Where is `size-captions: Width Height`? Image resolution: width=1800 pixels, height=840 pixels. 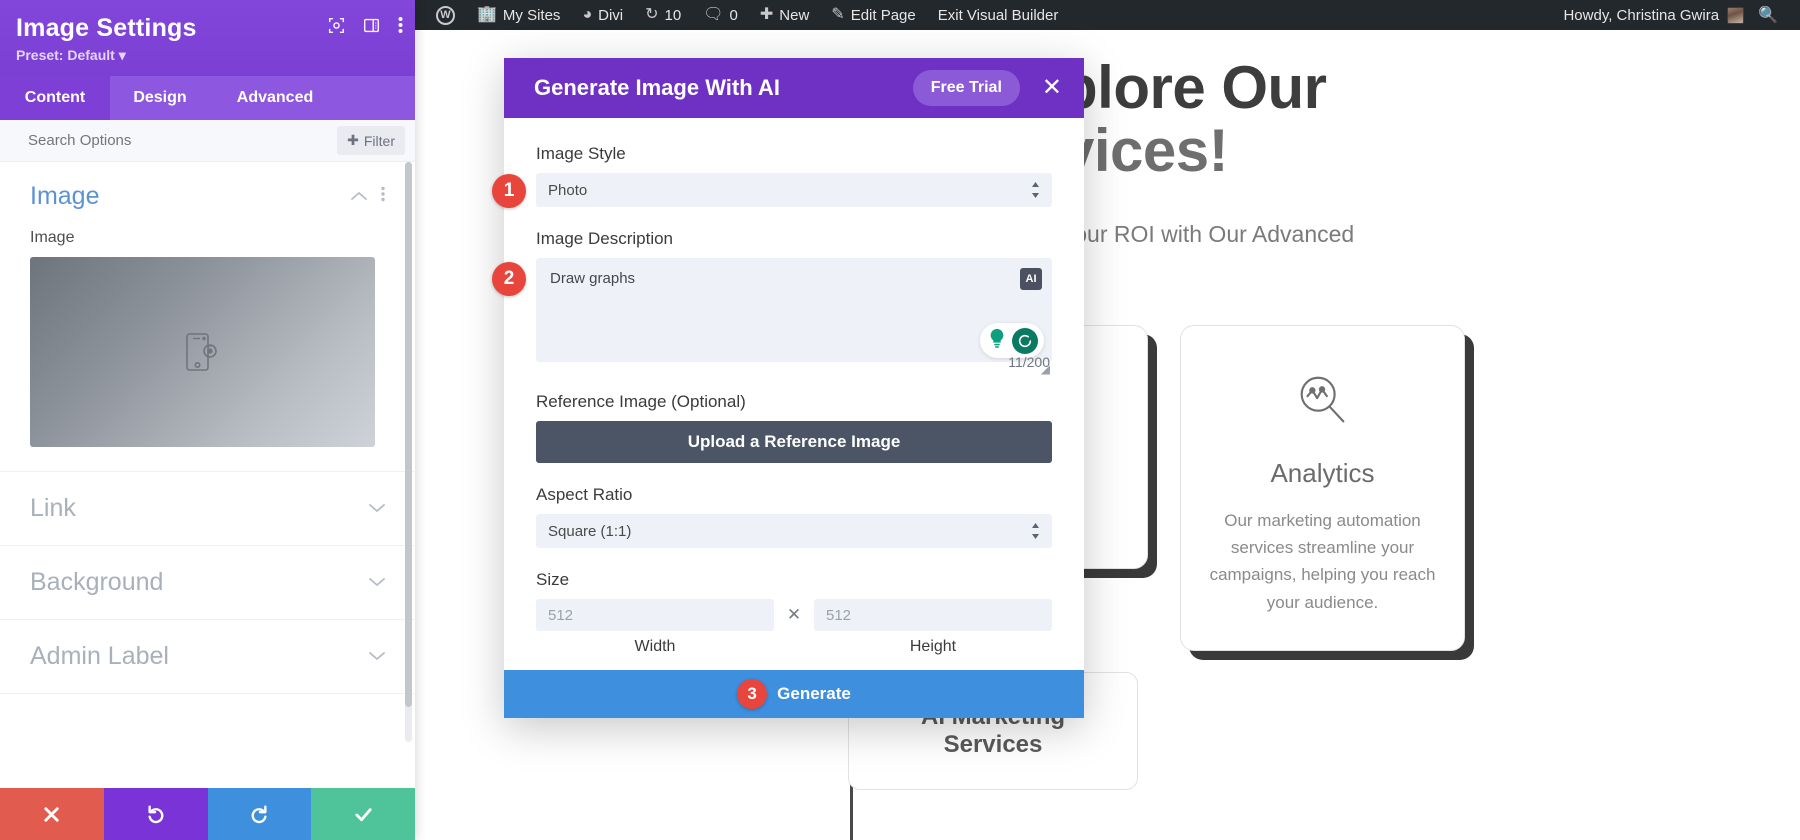
size-captions: Width Height is located at coordinates (794, 647).